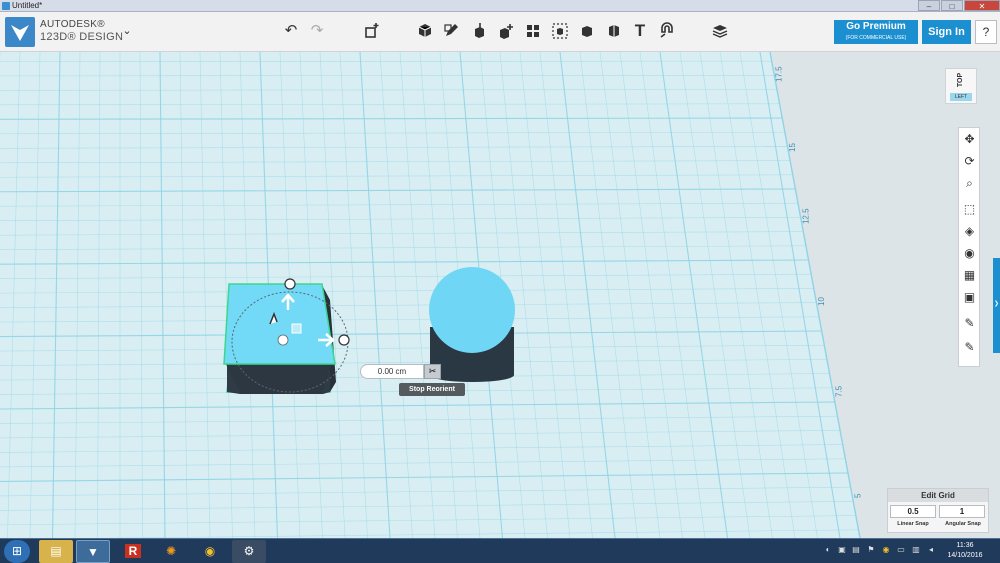  What do you see at coordinates (969, 275) in the screenshot?
I see `materials-icon: ▦` at bounding box center [969, 275].